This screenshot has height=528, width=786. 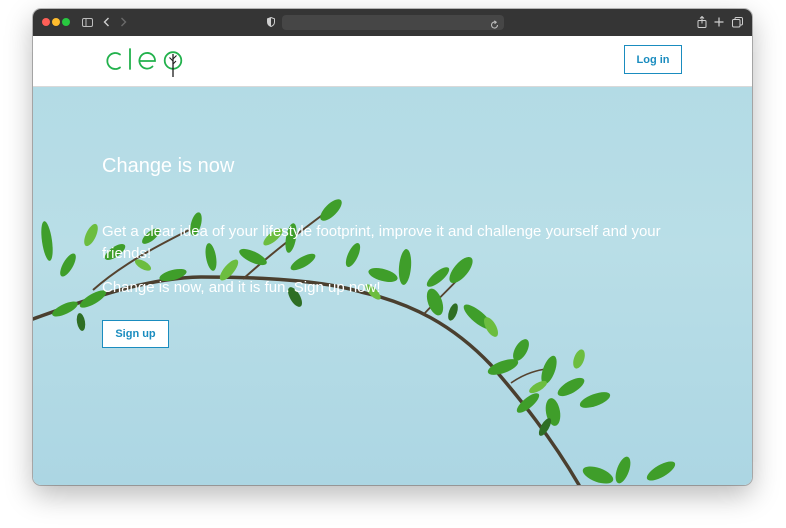 What do you see at coordinates (392, 61) in the screenshot?
I see `site-header: cleo Log in` at bounding box center [392, 61].